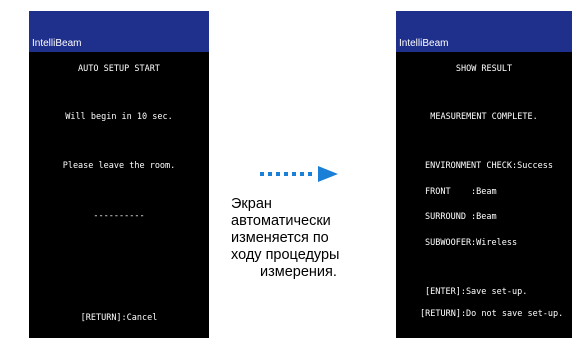 This screenshot has height=350, width=583. Describe the element at coordinates (119, 166) in the screenshot. I see `instruction-text: Please leave the room.` at that location.